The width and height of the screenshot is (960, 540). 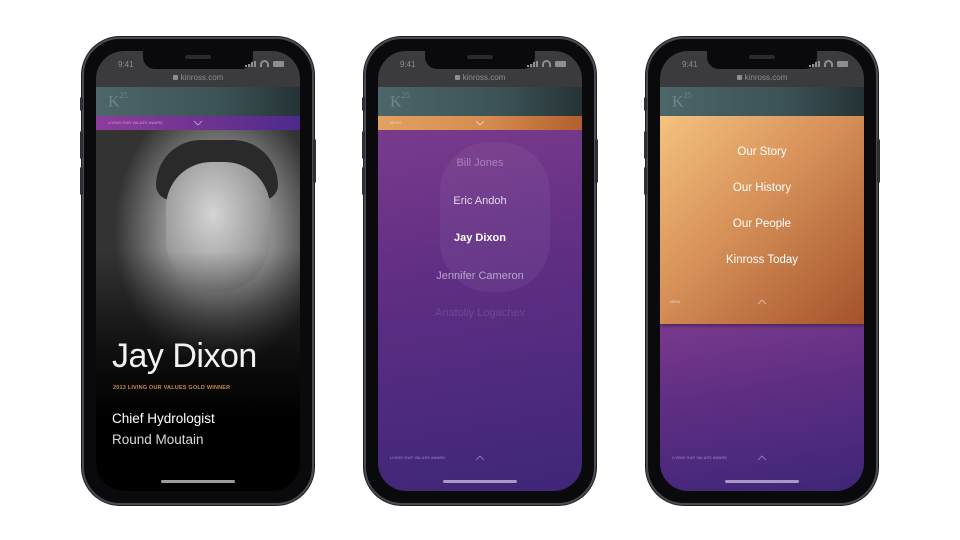 What do you see at coordinates (675, 302) in the screenshot?
I see `menu-label: Menu` at bounding box center [675, 302].